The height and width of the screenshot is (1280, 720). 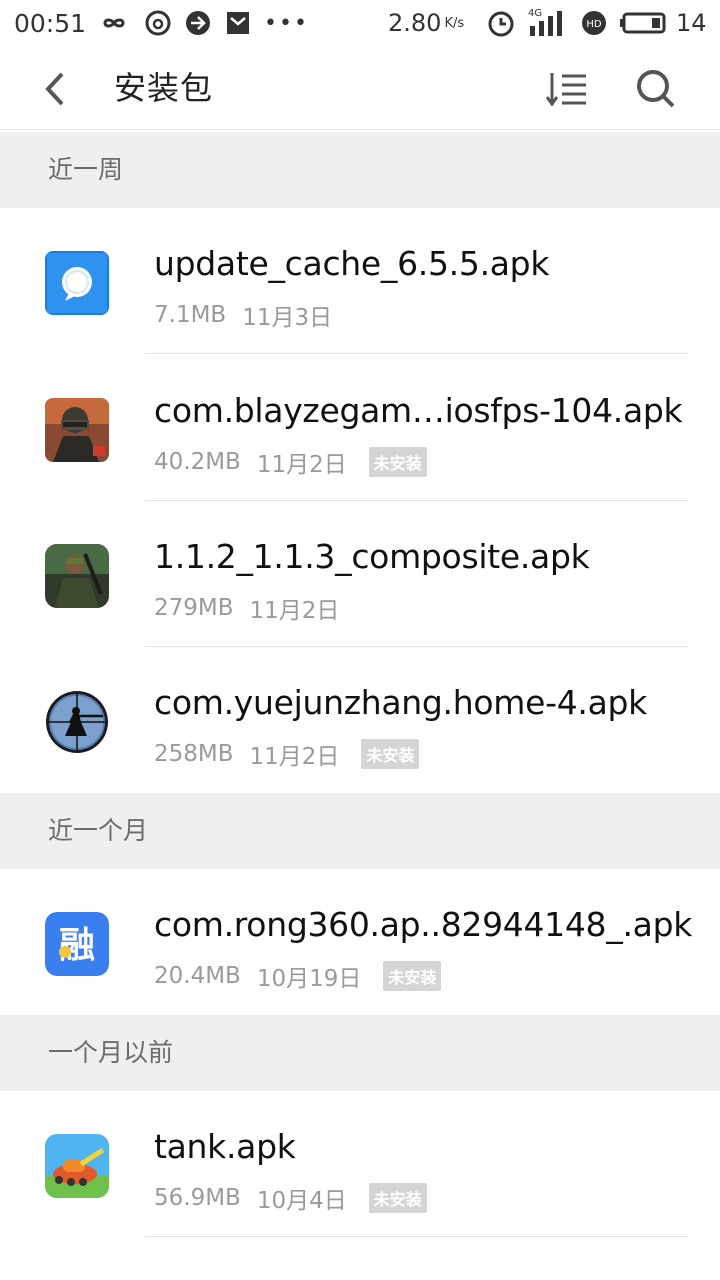 I want to click on file-name: tank.apk, so click(x=225, y=1146).